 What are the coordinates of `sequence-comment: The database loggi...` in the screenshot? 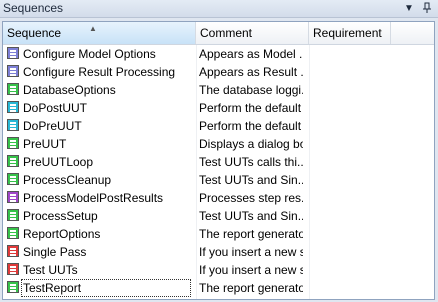 It's located at (251, 90).